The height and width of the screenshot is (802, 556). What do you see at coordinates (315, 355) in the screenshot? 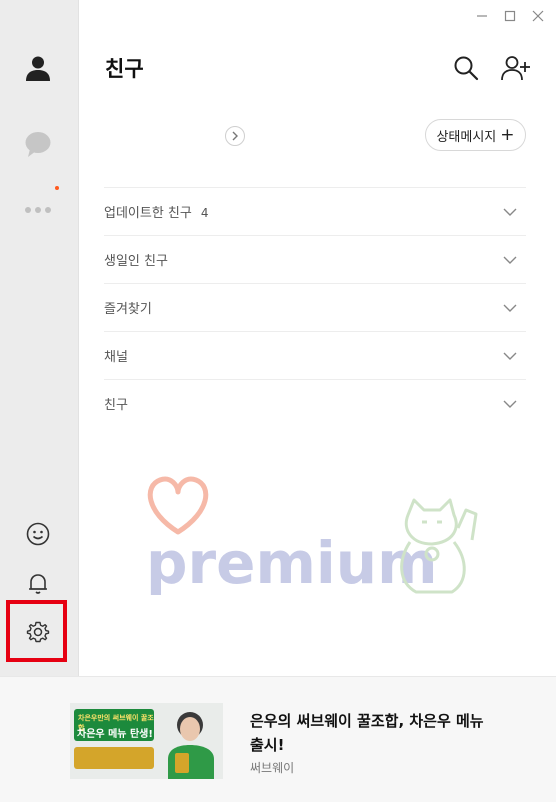
I see `section-channels: 채널` at bounding box center [315, 355].